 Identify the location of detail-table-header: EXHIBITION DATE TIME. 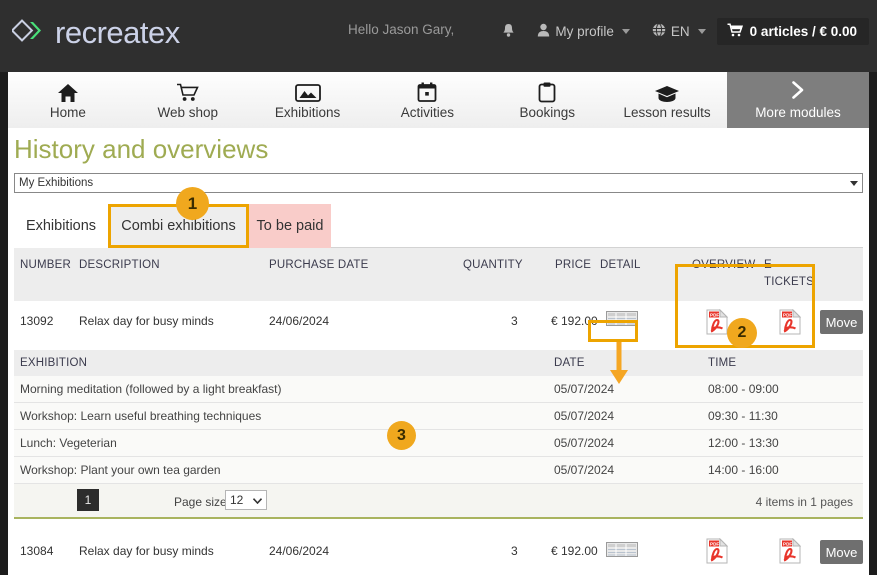
(438, 363).